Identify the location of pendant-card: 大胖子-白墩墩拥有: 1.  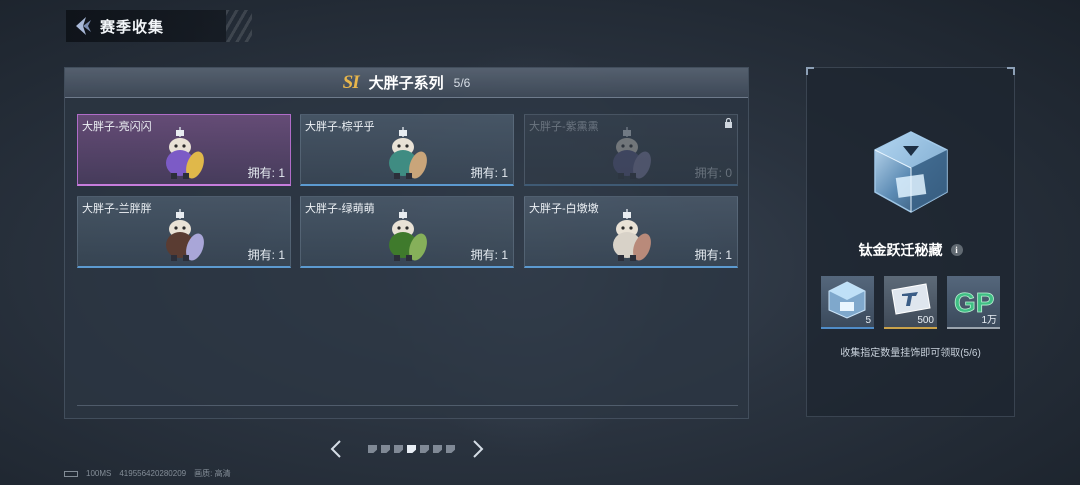
(631, 232).